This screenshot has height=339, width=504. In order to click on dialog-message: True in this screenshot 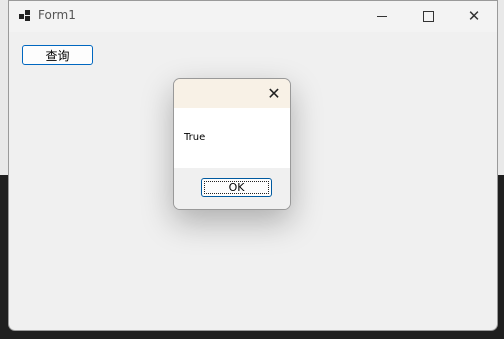, I will do `click(195, 137)`.